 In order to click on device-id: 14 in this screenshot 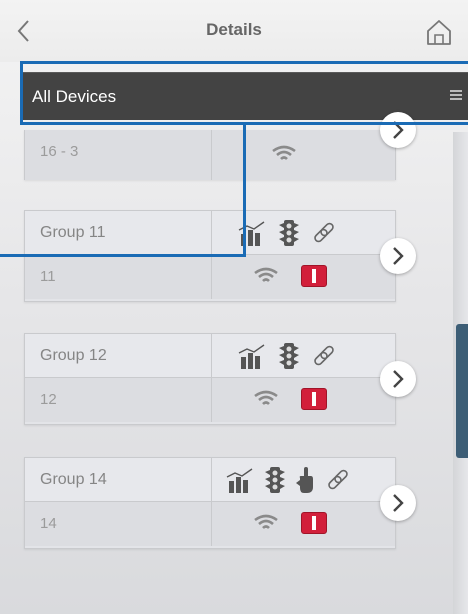, I will do `click(48, 523)`.